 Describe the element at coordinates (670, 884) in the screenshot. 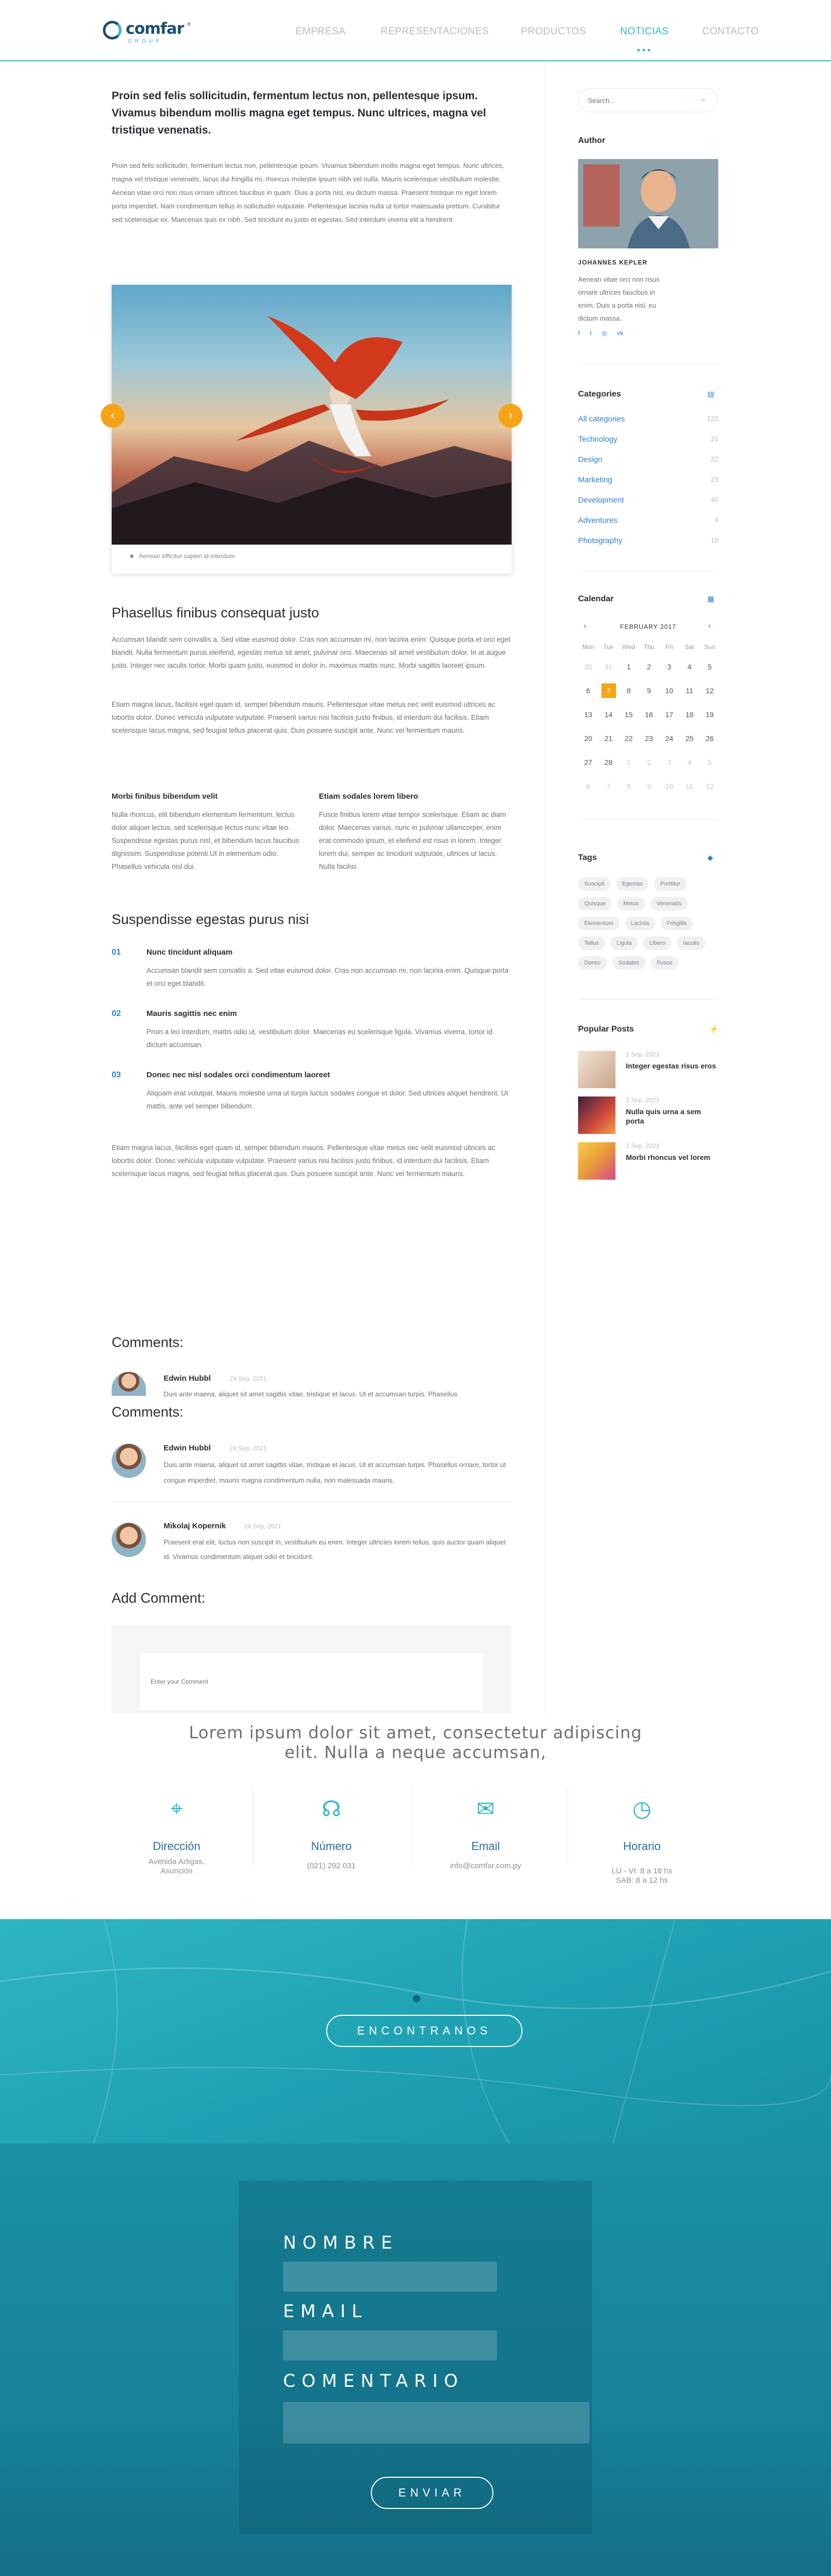

I see `tag: Porttitor` at that location.